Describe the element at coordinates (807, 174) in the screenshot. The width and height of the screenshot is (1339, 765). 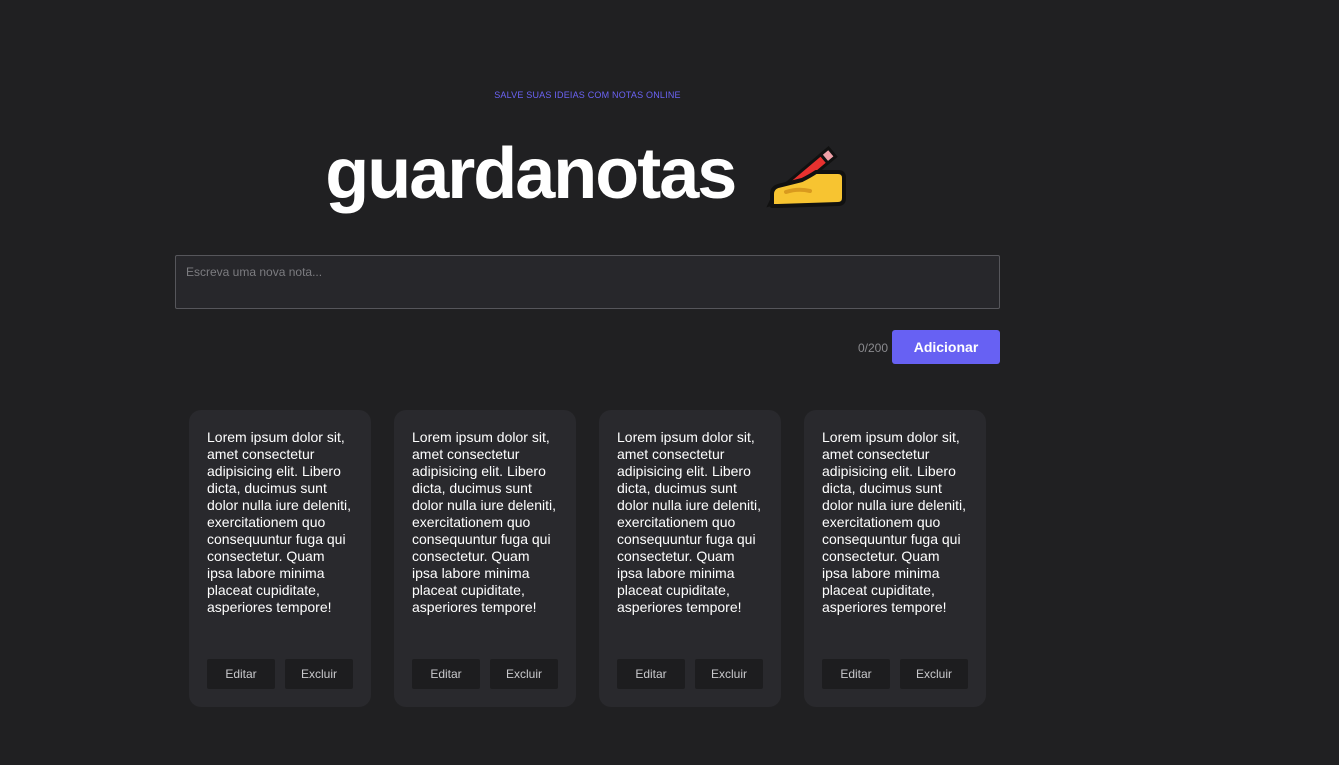
I see `writing-hand-icon` at that location.